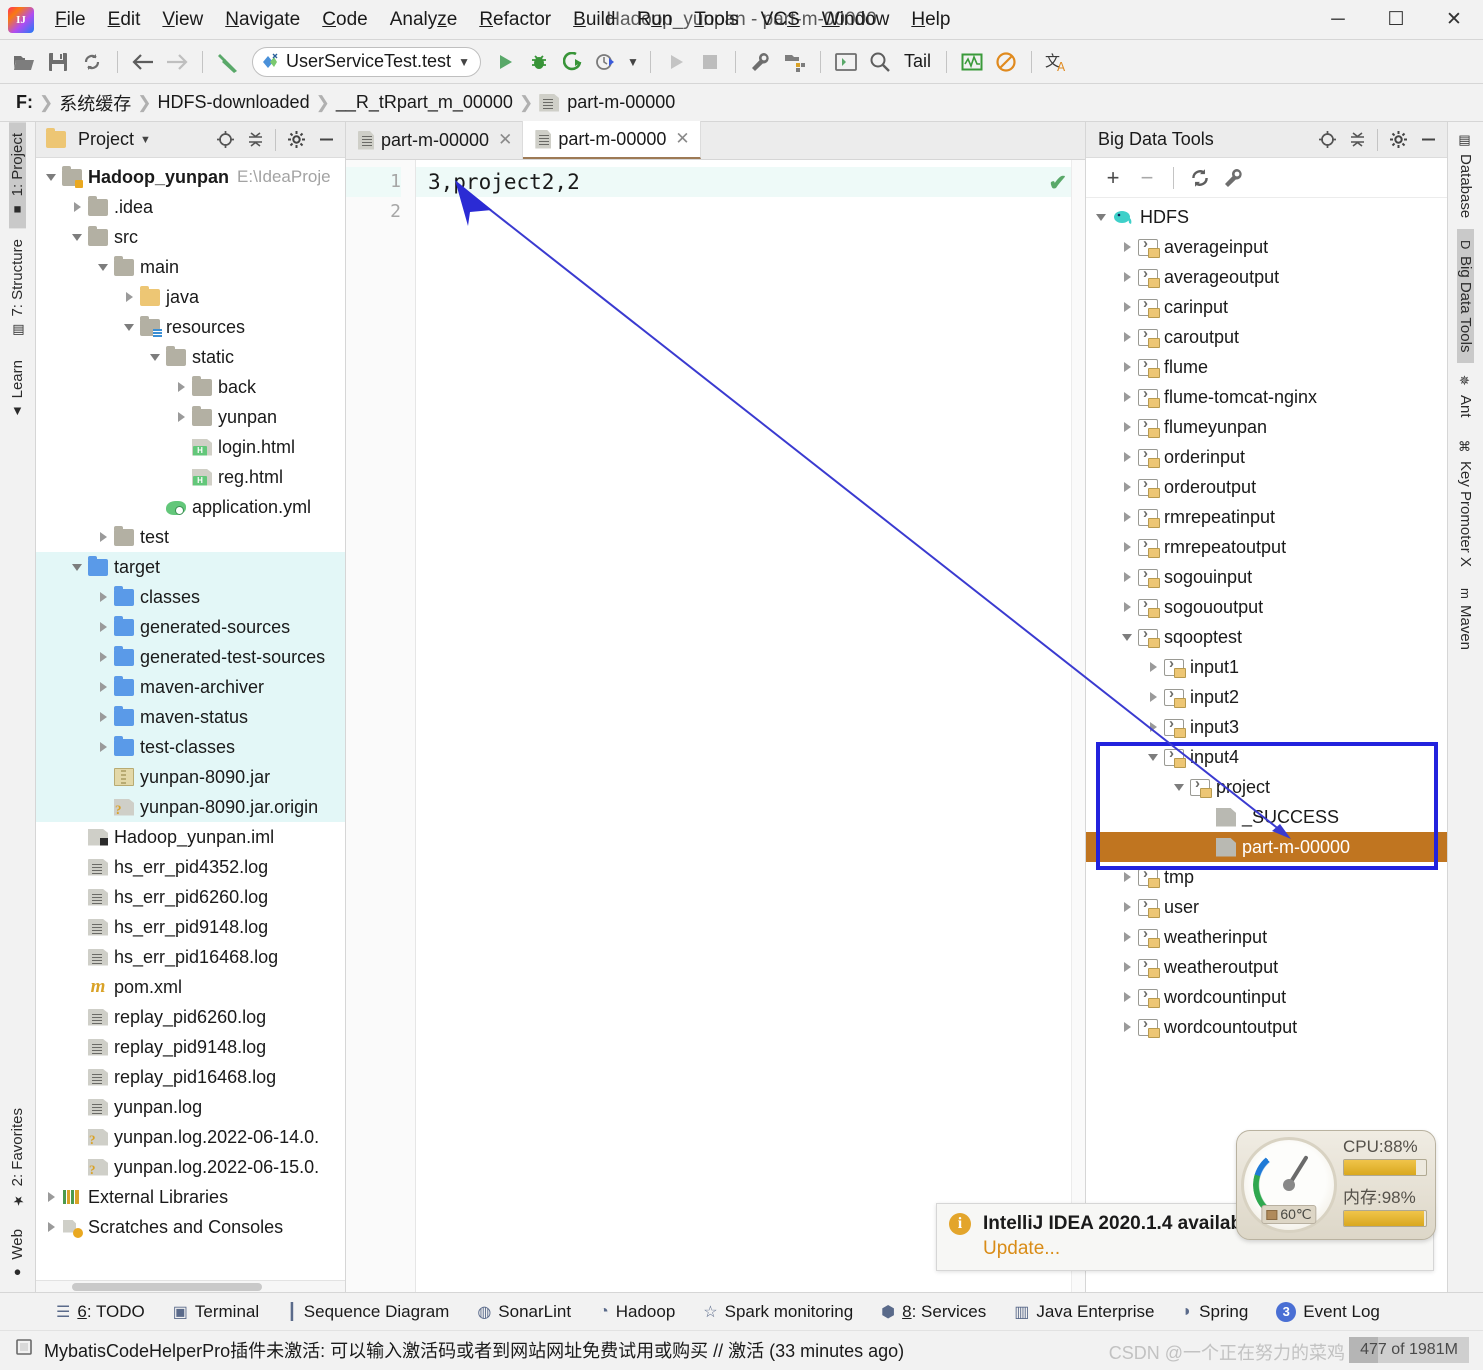 The width and height of the screenshot is (1483, 1370). I want to click on breadcrumb-item-0: F:, so click(24, 102).